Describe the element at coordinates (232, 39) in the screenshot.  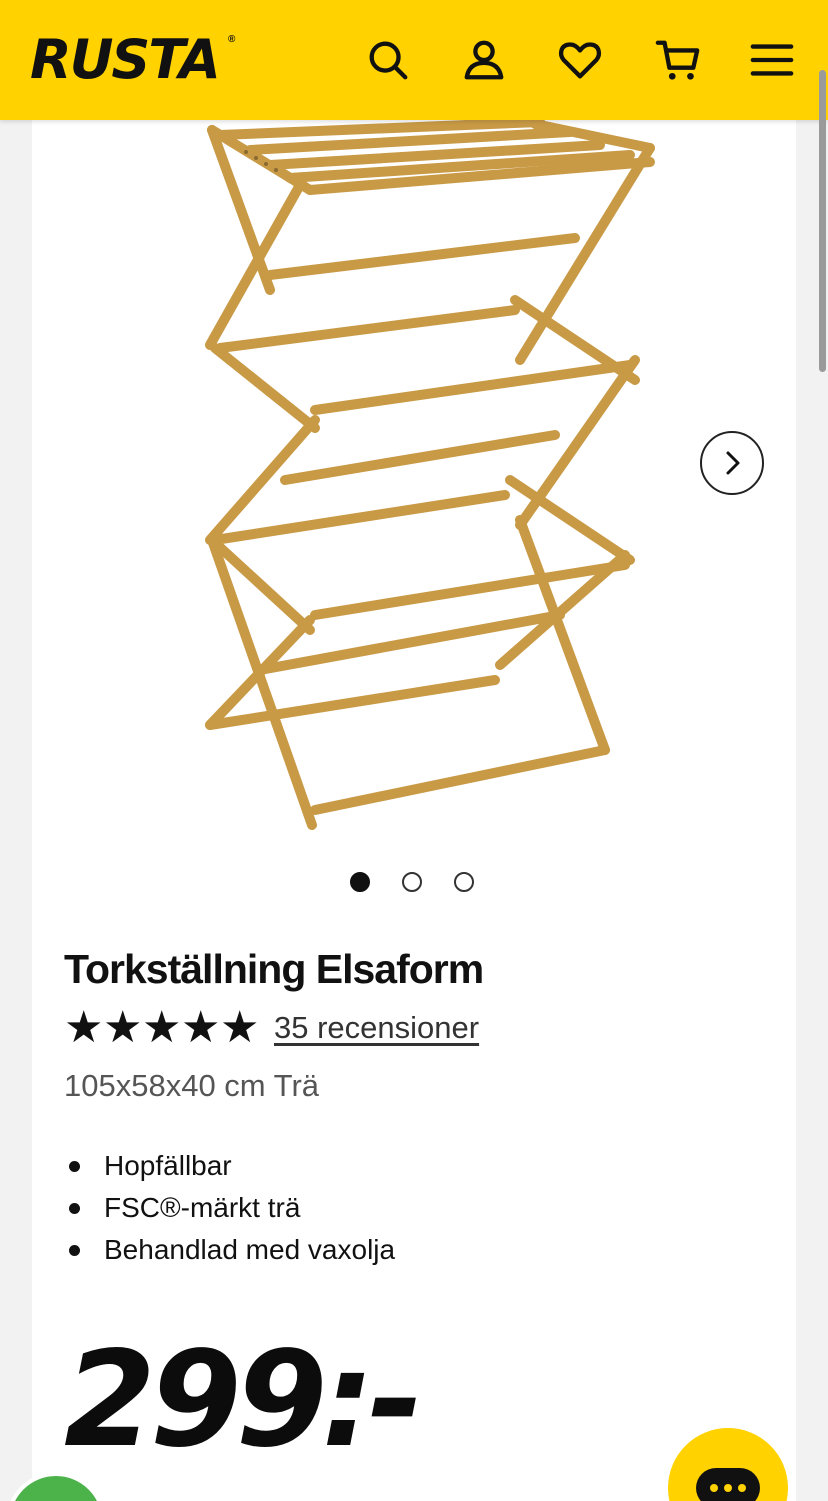
I see `registered-mark: ®` at that location.